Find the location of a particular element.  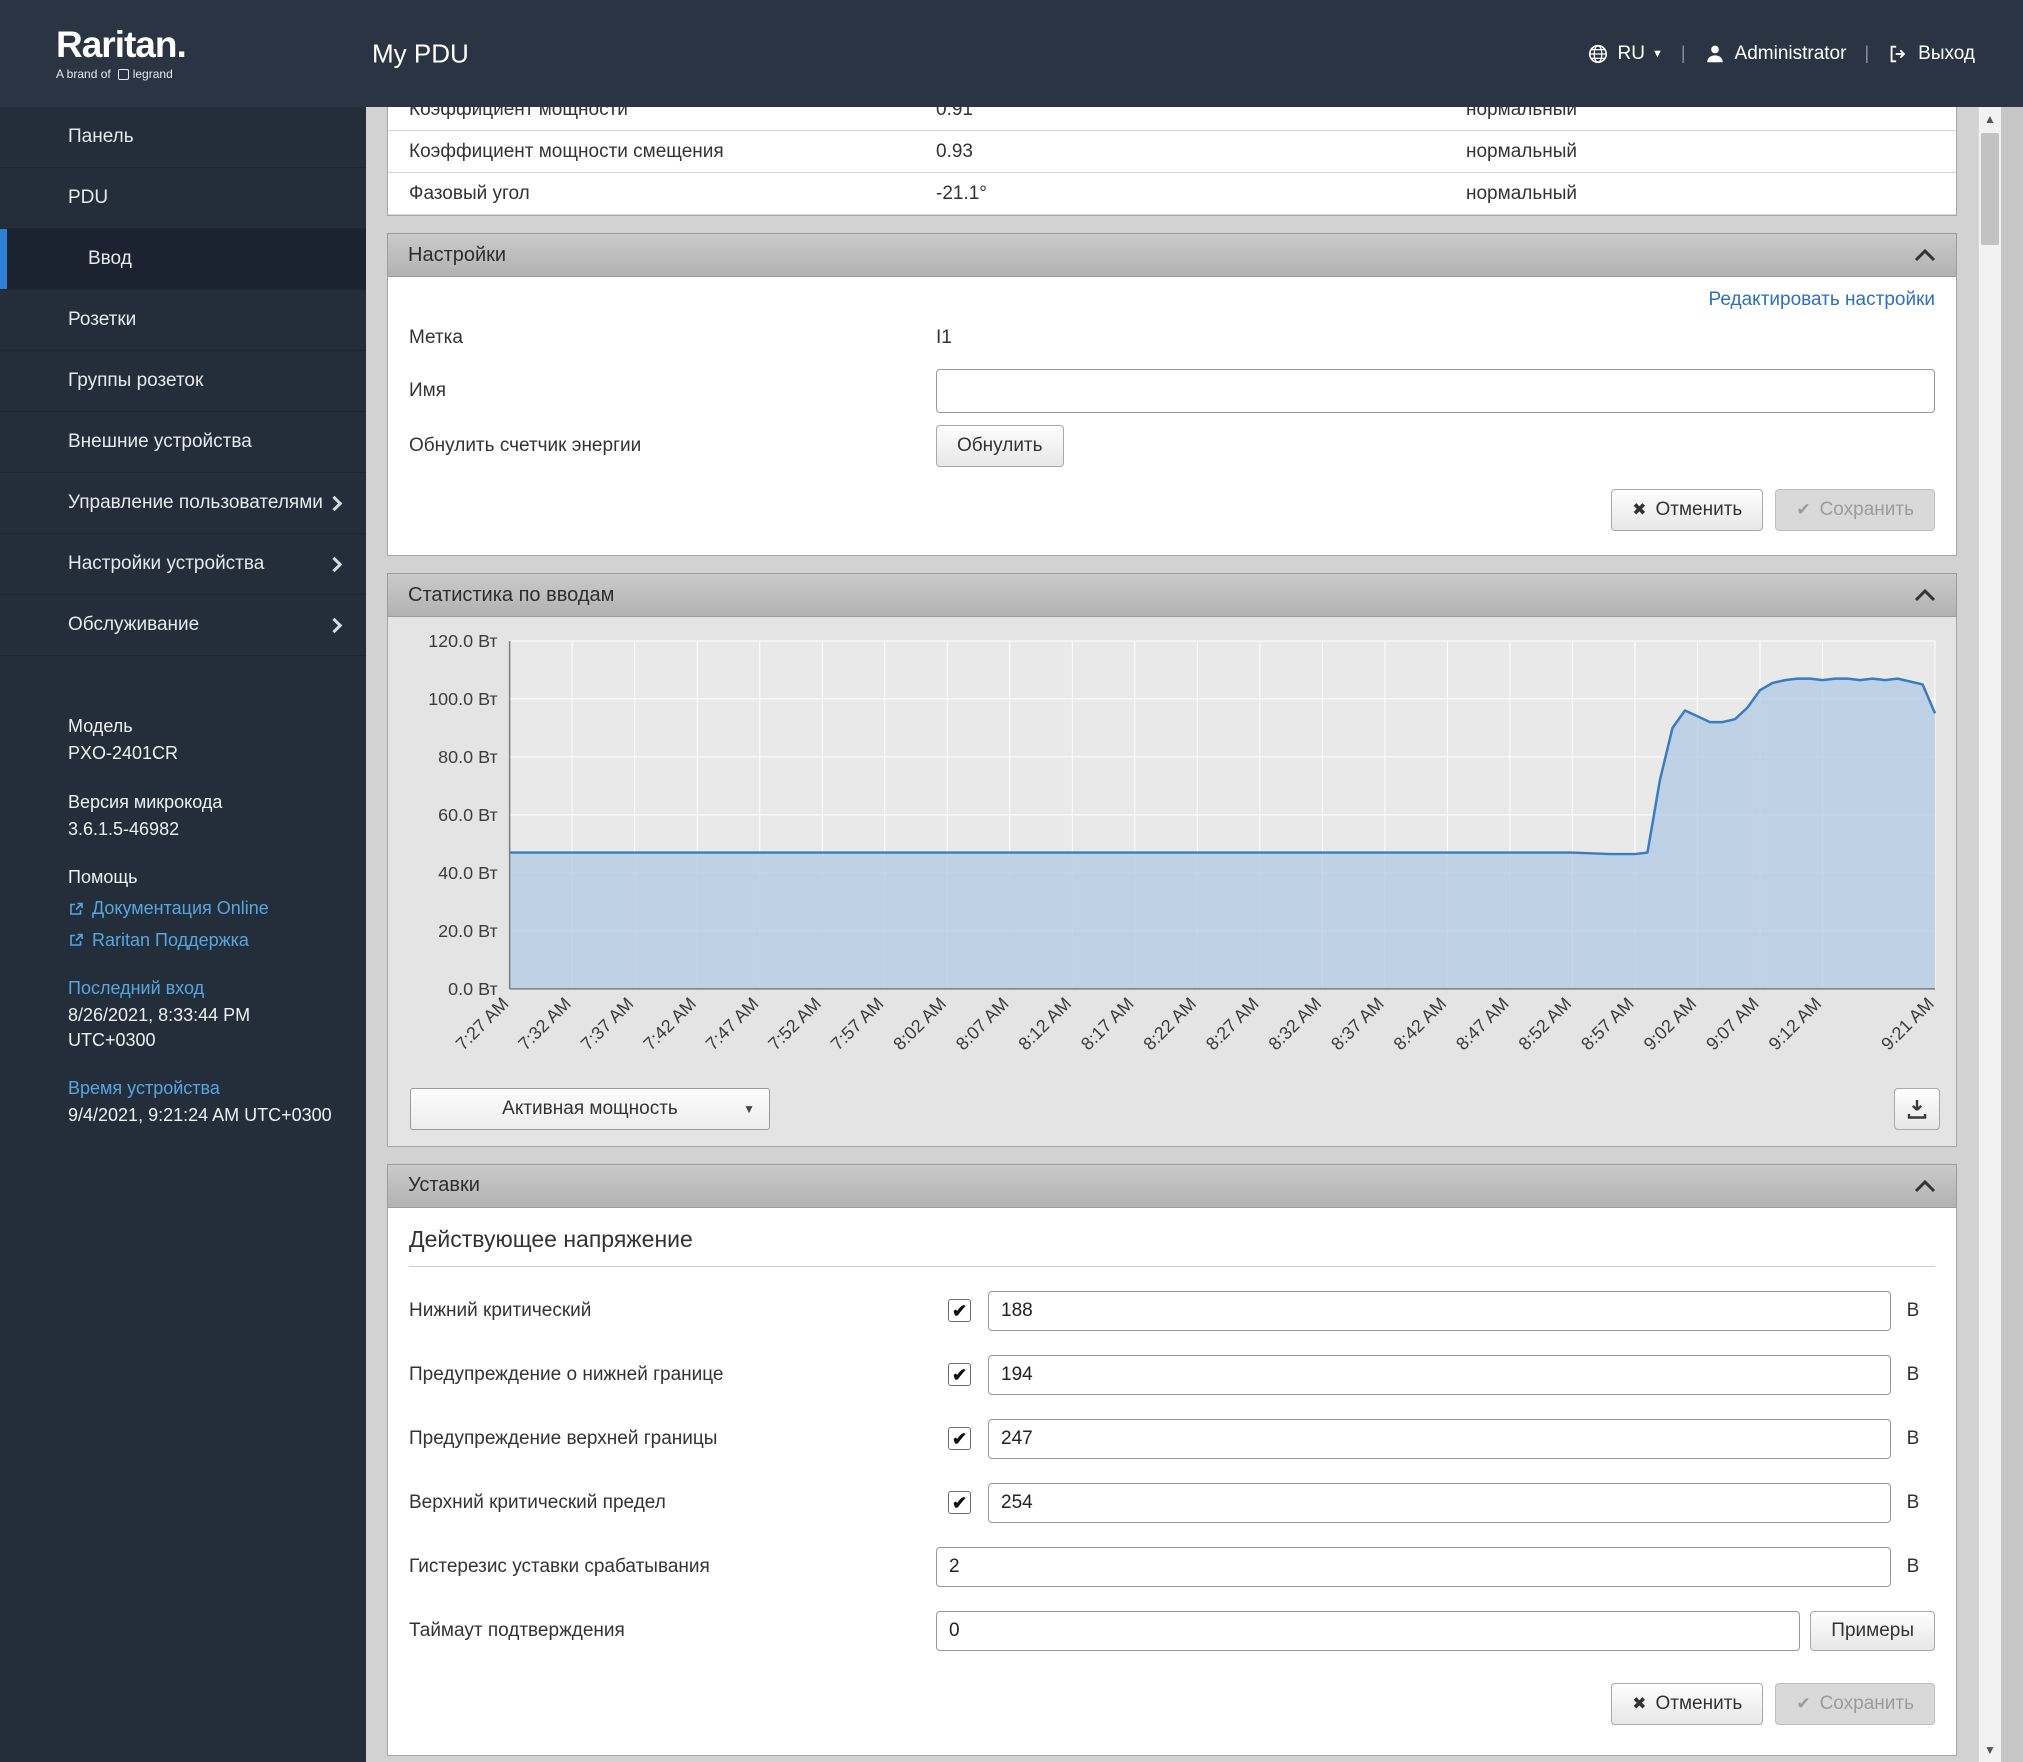

support-link: Raritan Поддержка is located at coordinates (205, 940).